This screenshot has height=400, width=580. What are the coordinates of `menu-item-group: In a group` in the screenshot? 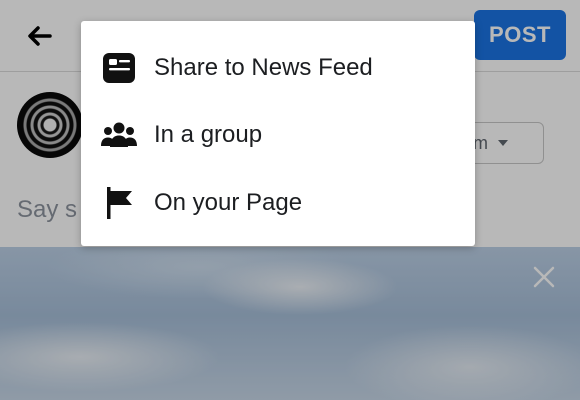 It's located at (278, 135).